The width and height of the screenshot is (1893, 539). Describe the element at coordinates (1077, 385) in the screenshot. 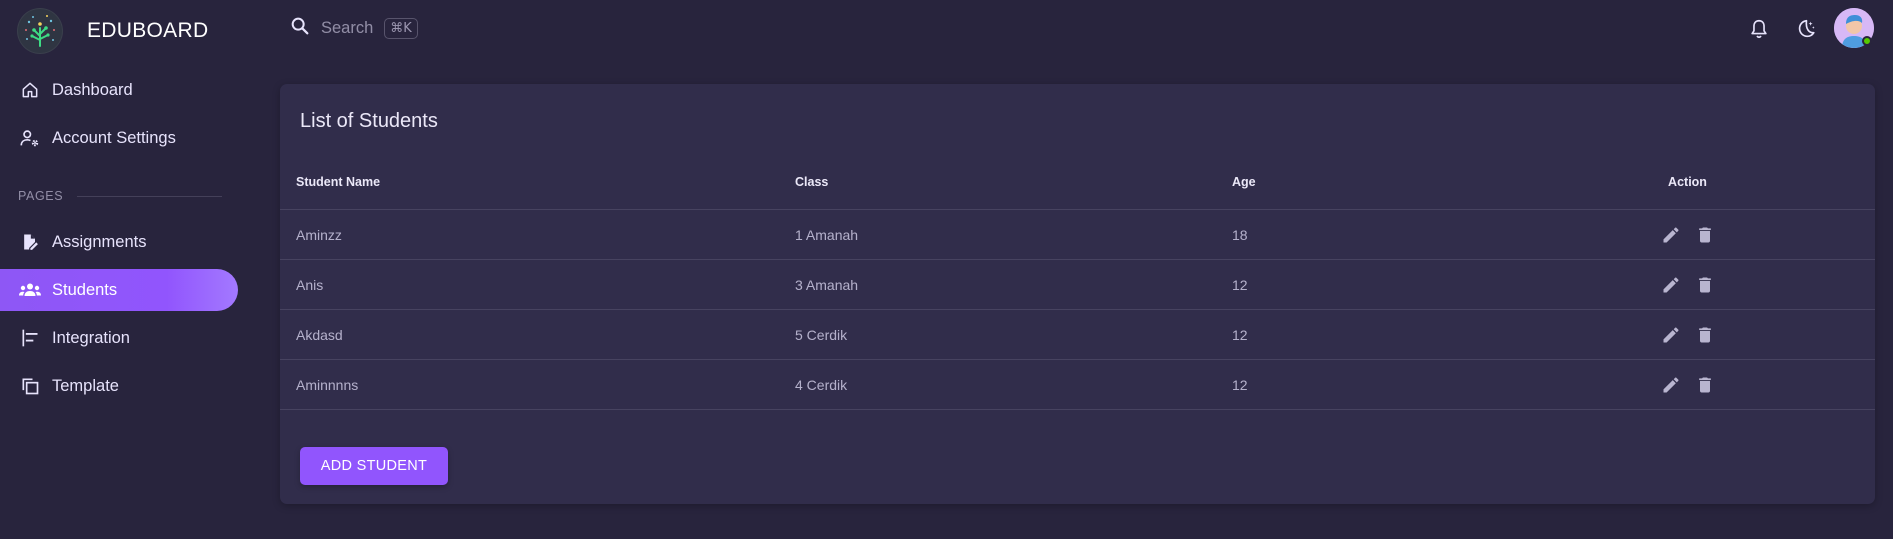

I see `table-row: Aminnnns 4 Cerdik 12` at that location.